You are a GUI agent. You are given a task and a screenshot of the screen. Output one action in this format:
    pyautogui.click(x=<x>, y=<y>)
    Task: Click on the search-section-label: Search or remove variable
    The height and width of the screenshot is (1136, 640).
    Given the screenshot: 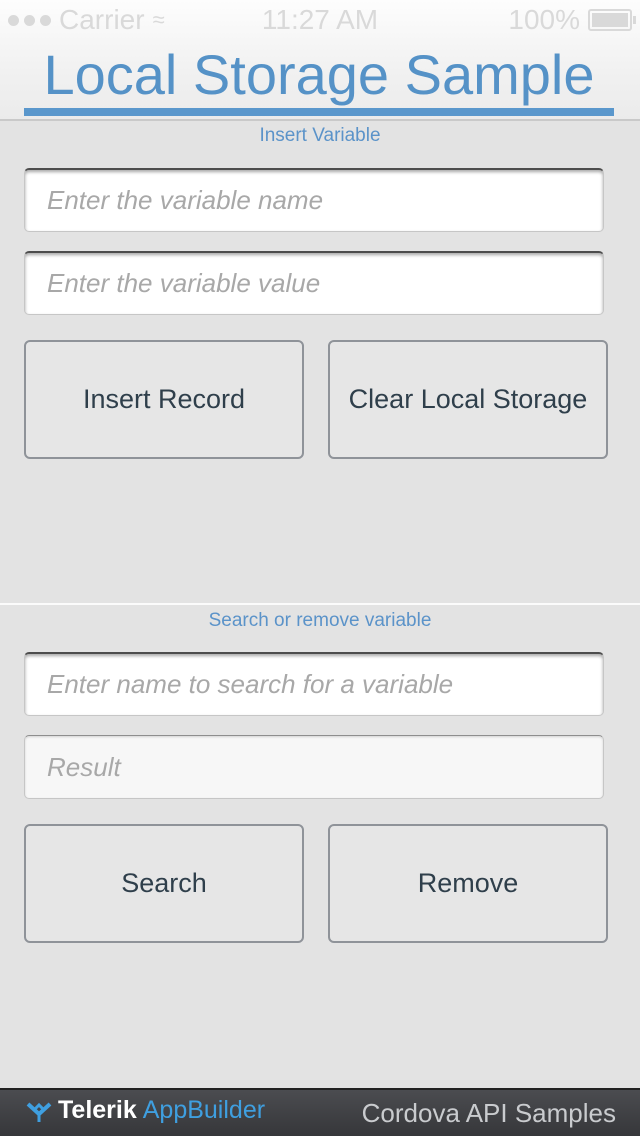 What is the action you would take?
    pyautogui.click(x=320, y=620)
    